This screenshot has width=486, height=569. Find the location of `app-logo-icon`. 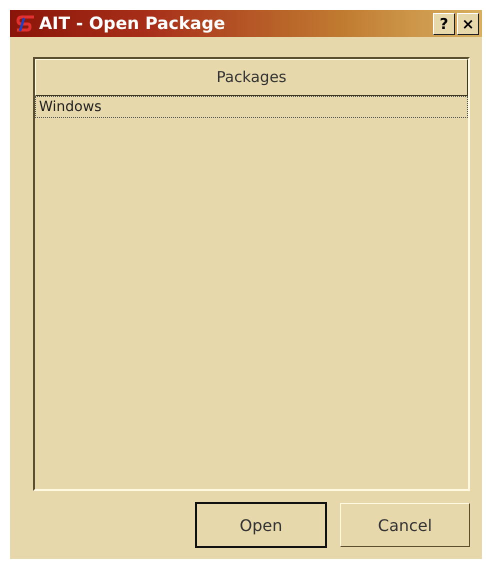

app-logo-icon is located at coordinates (26, 23).